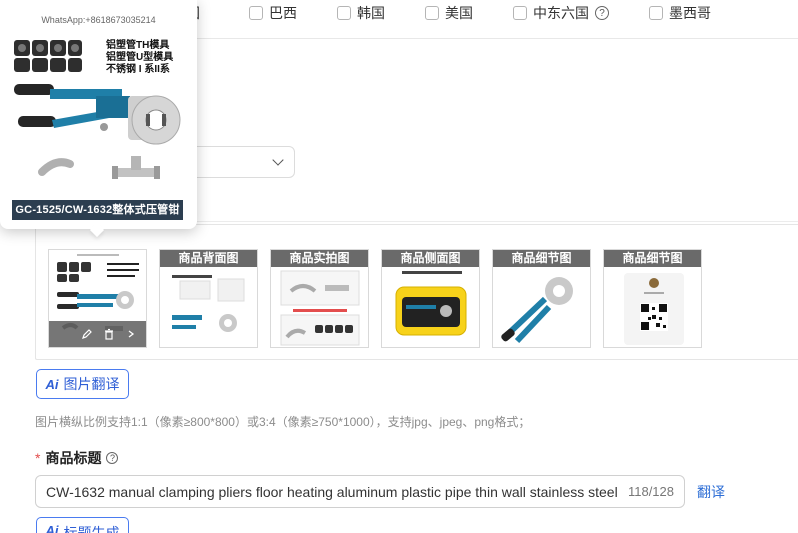 The height and width of the screenshot is (533, 798). What do you see at coordinates (320, 308) in the screenshot?
I see `real-image` at bounding box center [320, 308].